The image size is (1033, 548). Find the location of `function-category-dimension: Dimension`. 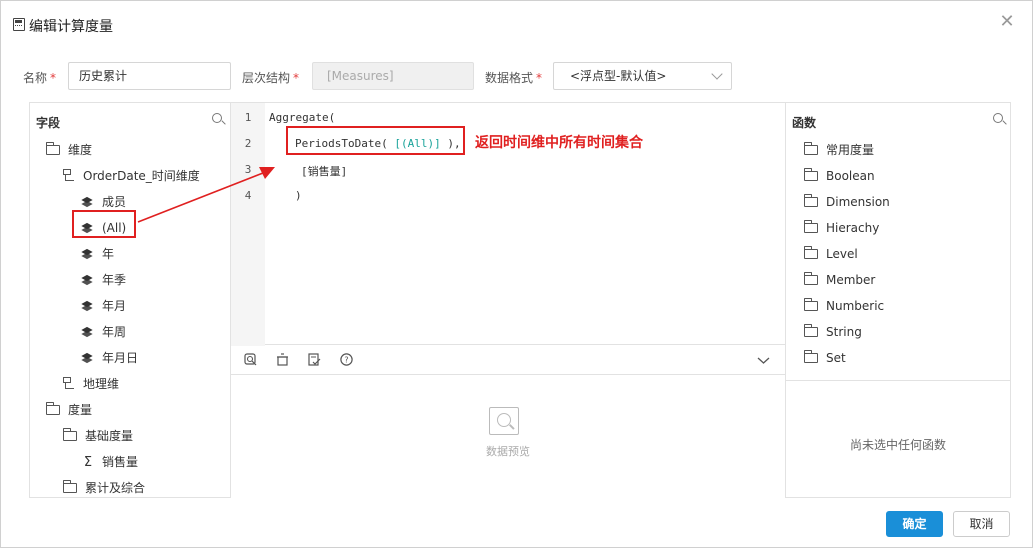

function-category-dimension: Dimension is located at coordinates (846, 202).